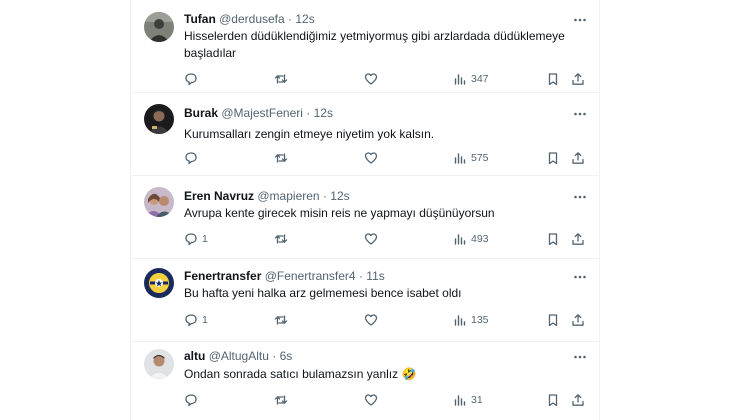 Image resolution: width=730 pixels, height=420 pixels. Describe the element at coordinates (222, 276) in the screenshot. I see `display-name: Fenertransfer` at that location.